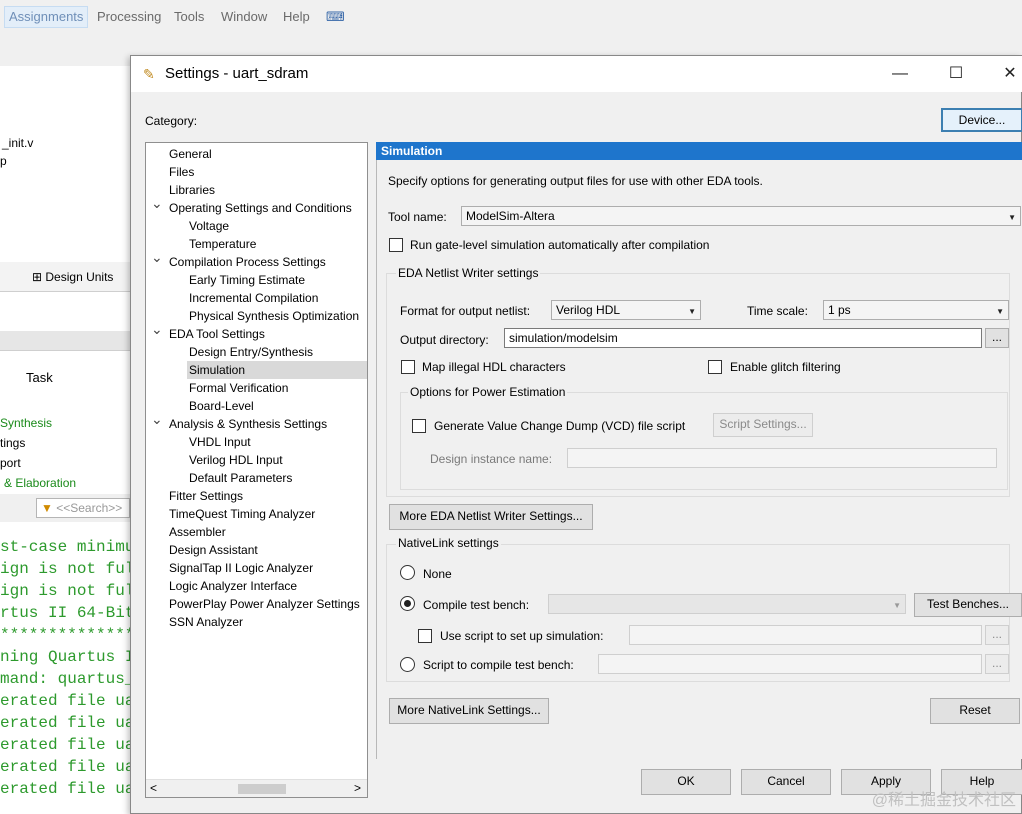 The image size is (1022, 814). I want to click on scroll-right-icon: >, so click(357, 788).